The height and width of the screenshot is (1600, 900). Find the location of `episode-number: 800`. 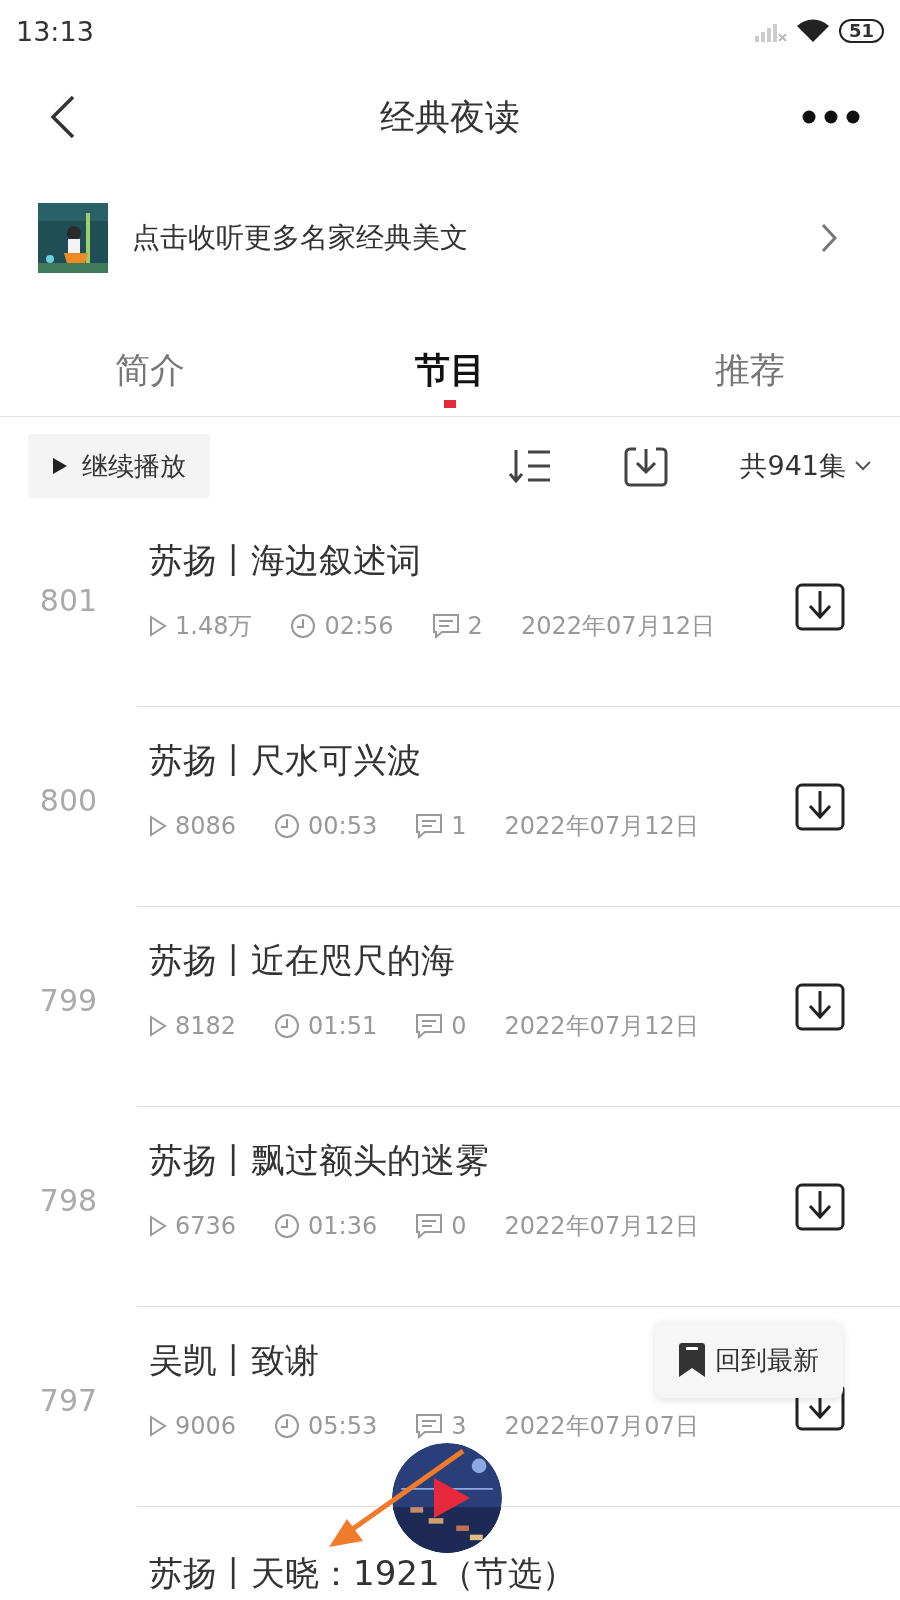

episode-number: 800 is located at coordinates (68, 800).